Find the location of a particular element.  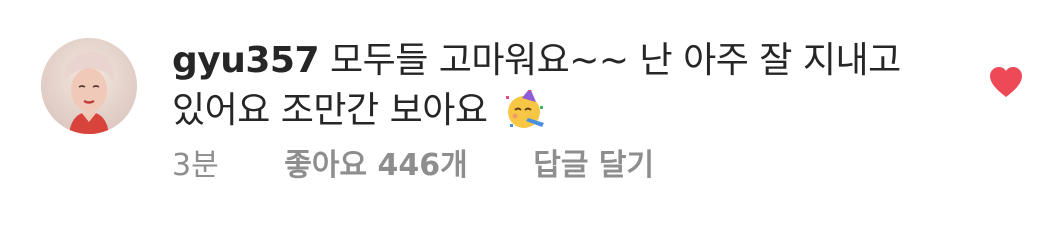

heart-icon is located at coordinates (1006, 82).